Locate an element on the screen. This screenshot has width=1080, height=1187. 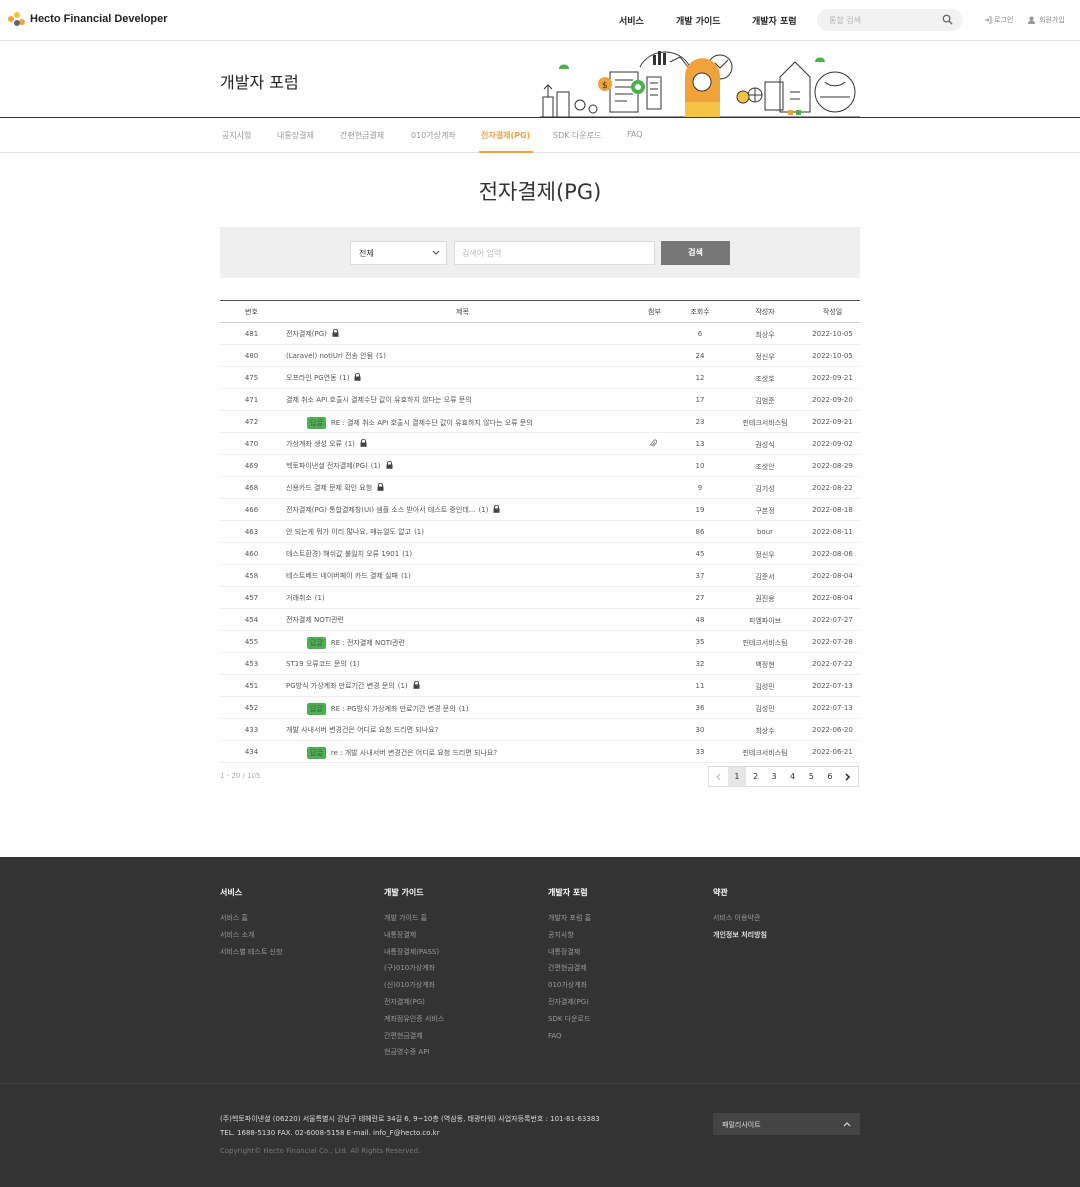
post-title-cell: PG방식 가상계좌 만료기간 변경 문의 (1) is located at coordinates (353, 685).